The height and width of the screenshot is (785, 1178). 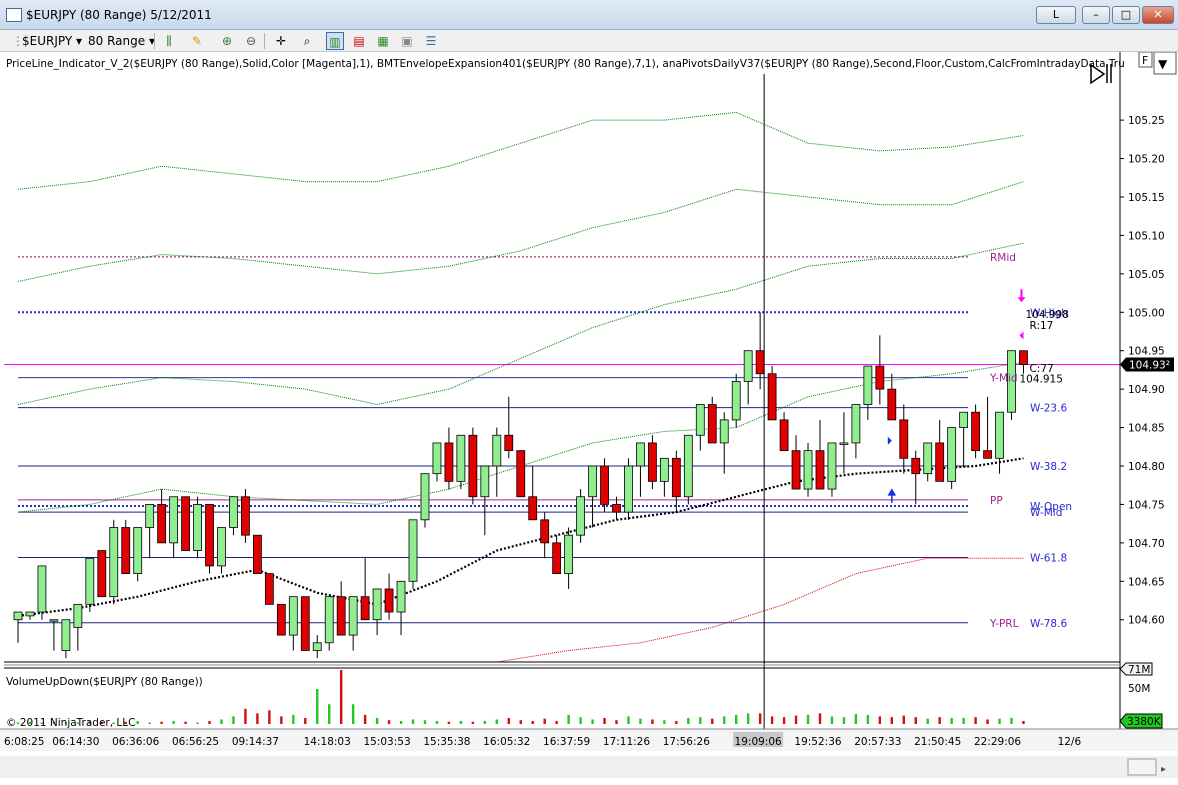 I want to click on period-value: 80 Range, so click(x=117, y=41).